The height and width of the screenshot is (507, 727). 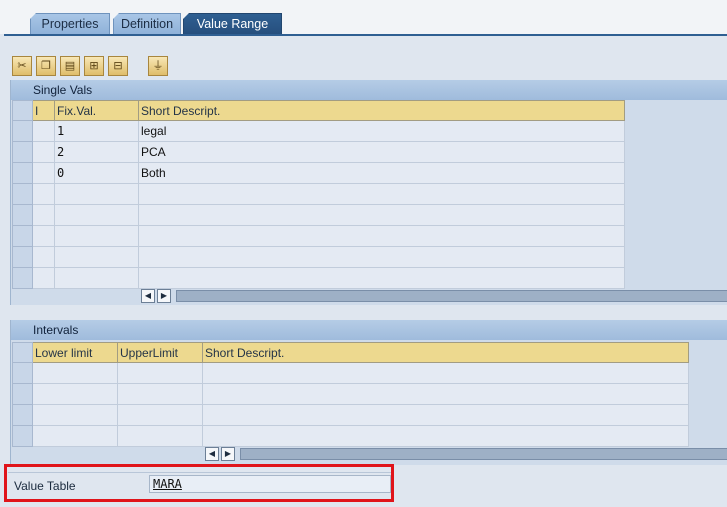 I want to click on value-table-row: Value Table MARA, so click(x=200, y=484).